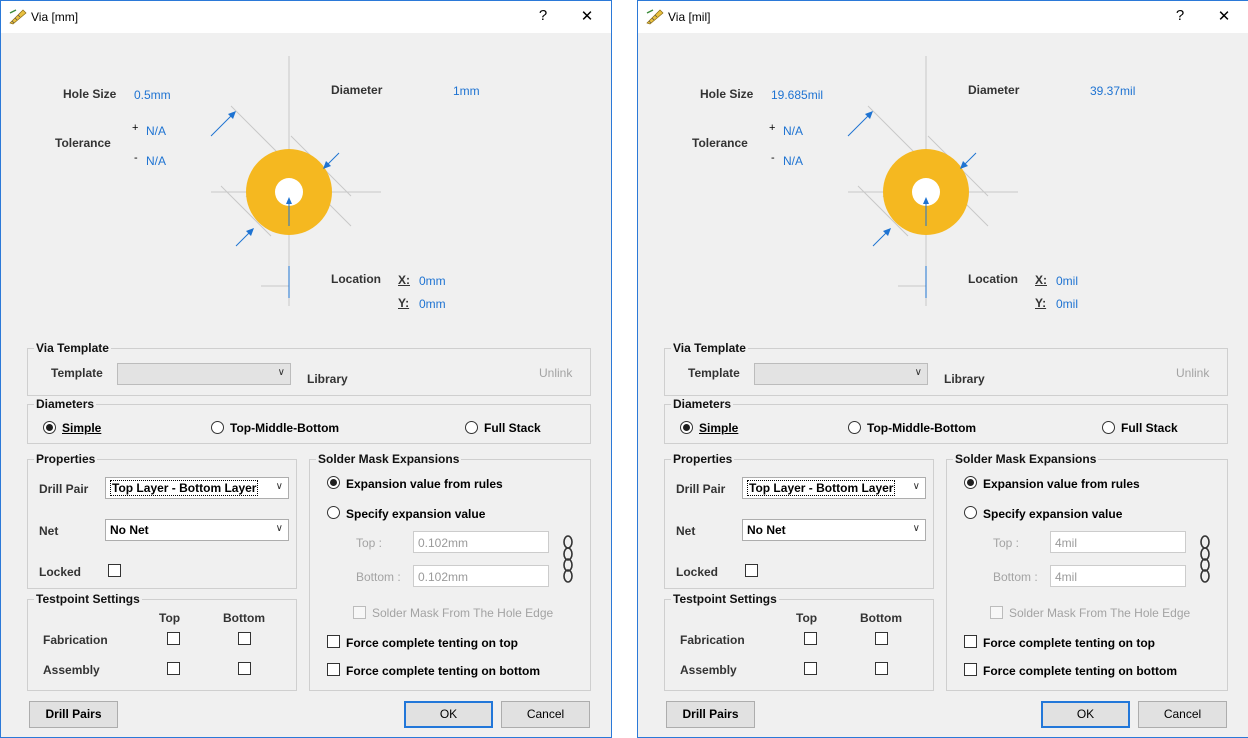 The width and height of the screenshot is (1248, 738). I want to click on mask-bottom-input: 0.102mm, so click(481, 576).